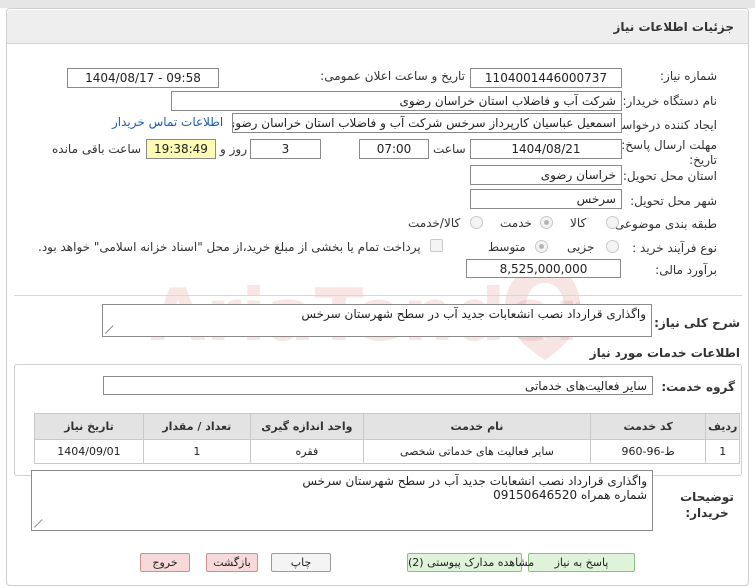 The width and height of the screenshot is (755, 588). I want to click on creator-label: ایجاد کننده درخواست:, so click(661, 125).